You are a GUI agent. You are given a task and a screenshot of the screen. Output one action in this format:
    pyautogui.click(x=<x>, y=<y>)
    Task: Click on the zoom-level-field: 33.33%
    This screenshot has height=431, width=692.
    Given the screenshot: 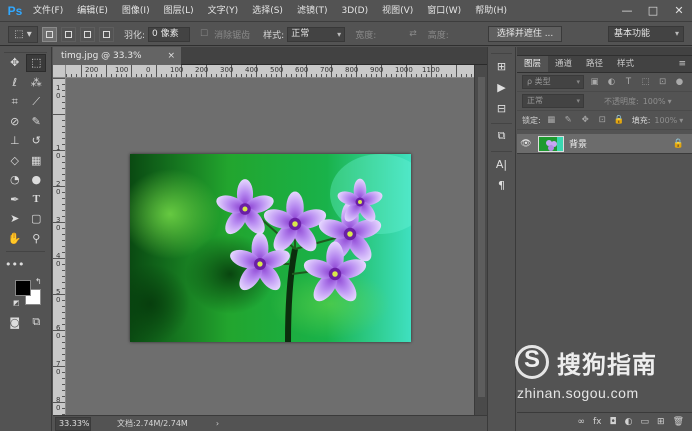 What is the action you would take?
    pyautogui.click(x=73, y=423)
    